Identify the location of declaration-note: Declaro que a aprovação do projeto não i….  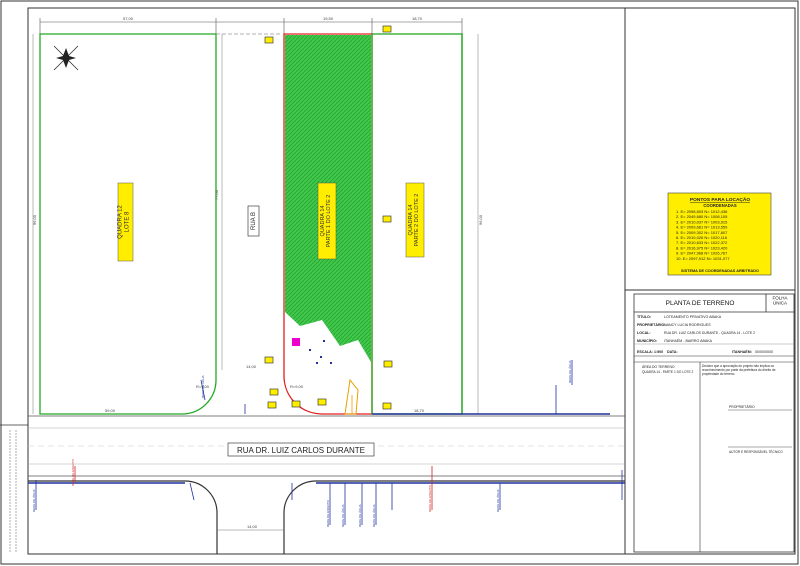
(739, 370).